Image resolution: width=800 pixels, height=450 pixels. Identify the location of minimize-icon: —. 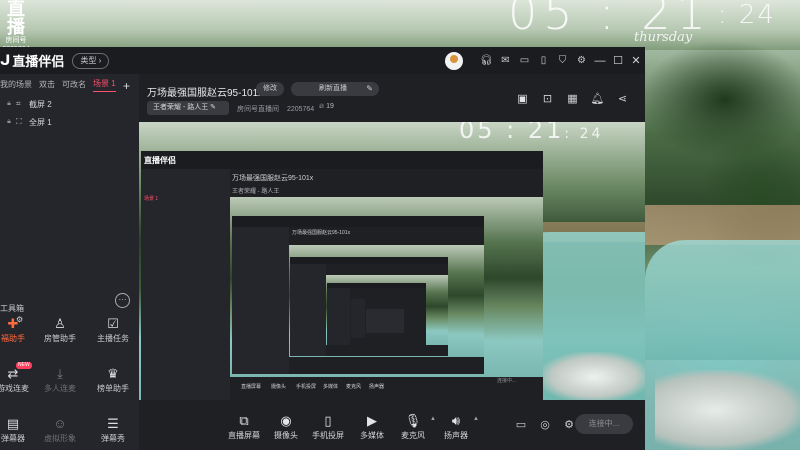
(600, 60).